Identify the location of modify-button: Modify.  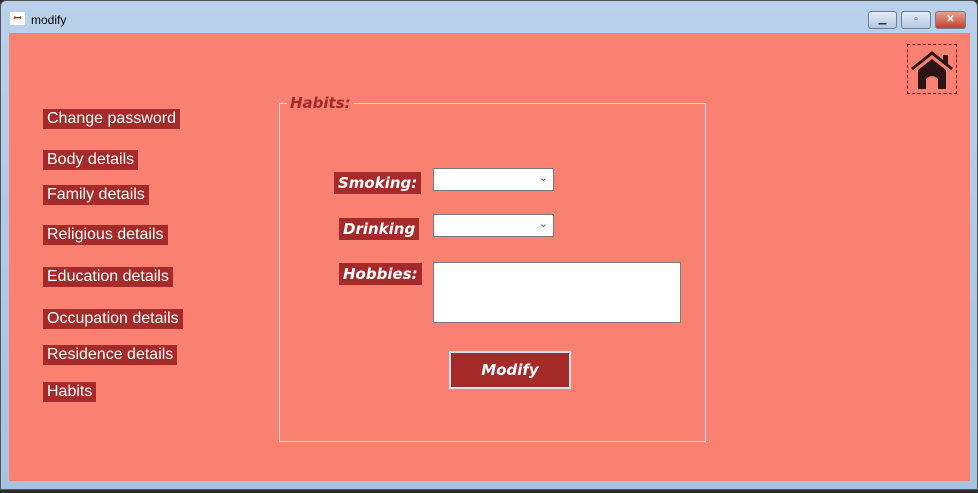
(510, 370).